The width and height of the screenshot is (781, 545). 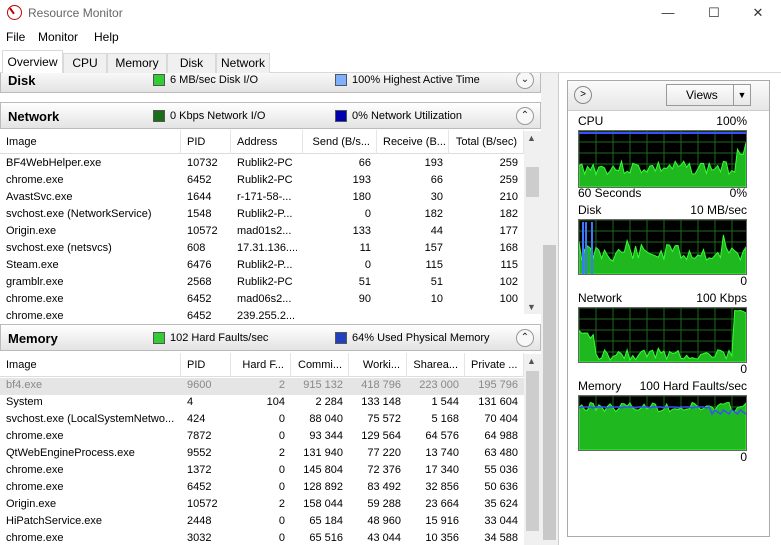 I want to click on table-cell: 102, so click(x=508, y=282).